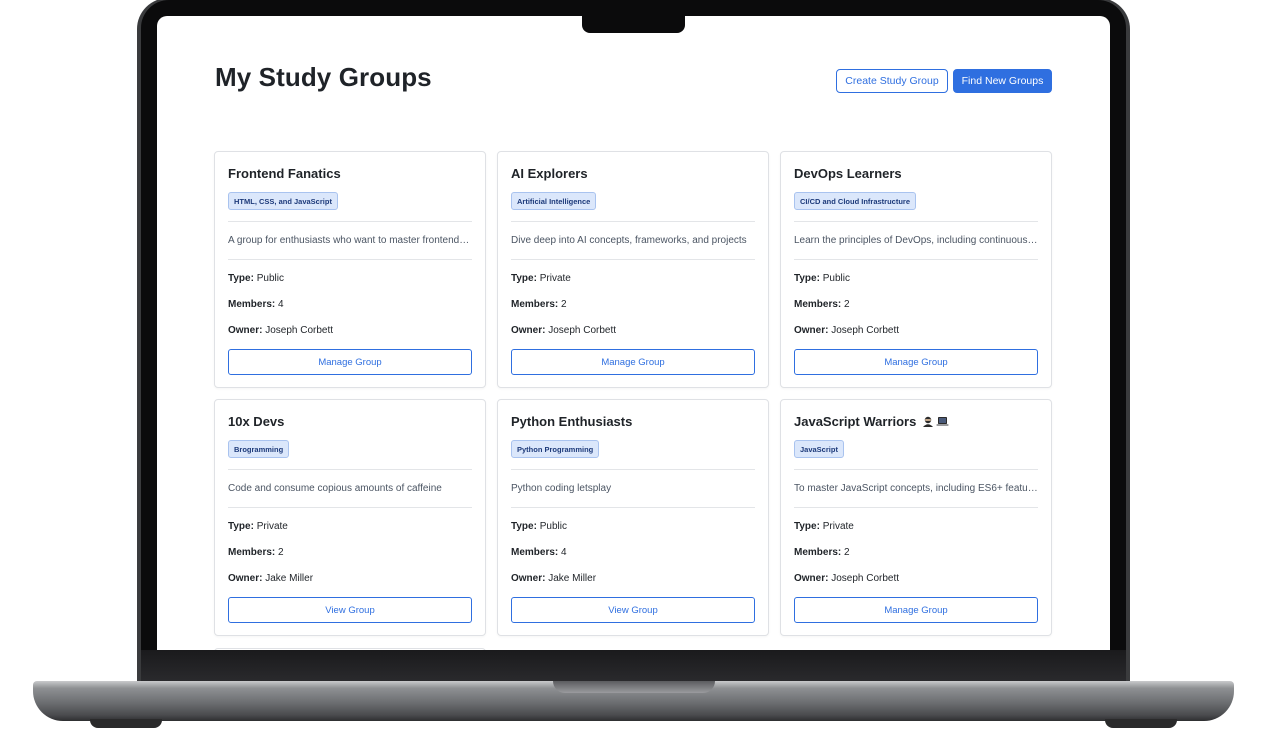 This screenshot has height=734, width=1267. Describe the element at coordinates (1002, 81) in the screenshot. I see `find-new-groups-button: Find New Groups` at that location.